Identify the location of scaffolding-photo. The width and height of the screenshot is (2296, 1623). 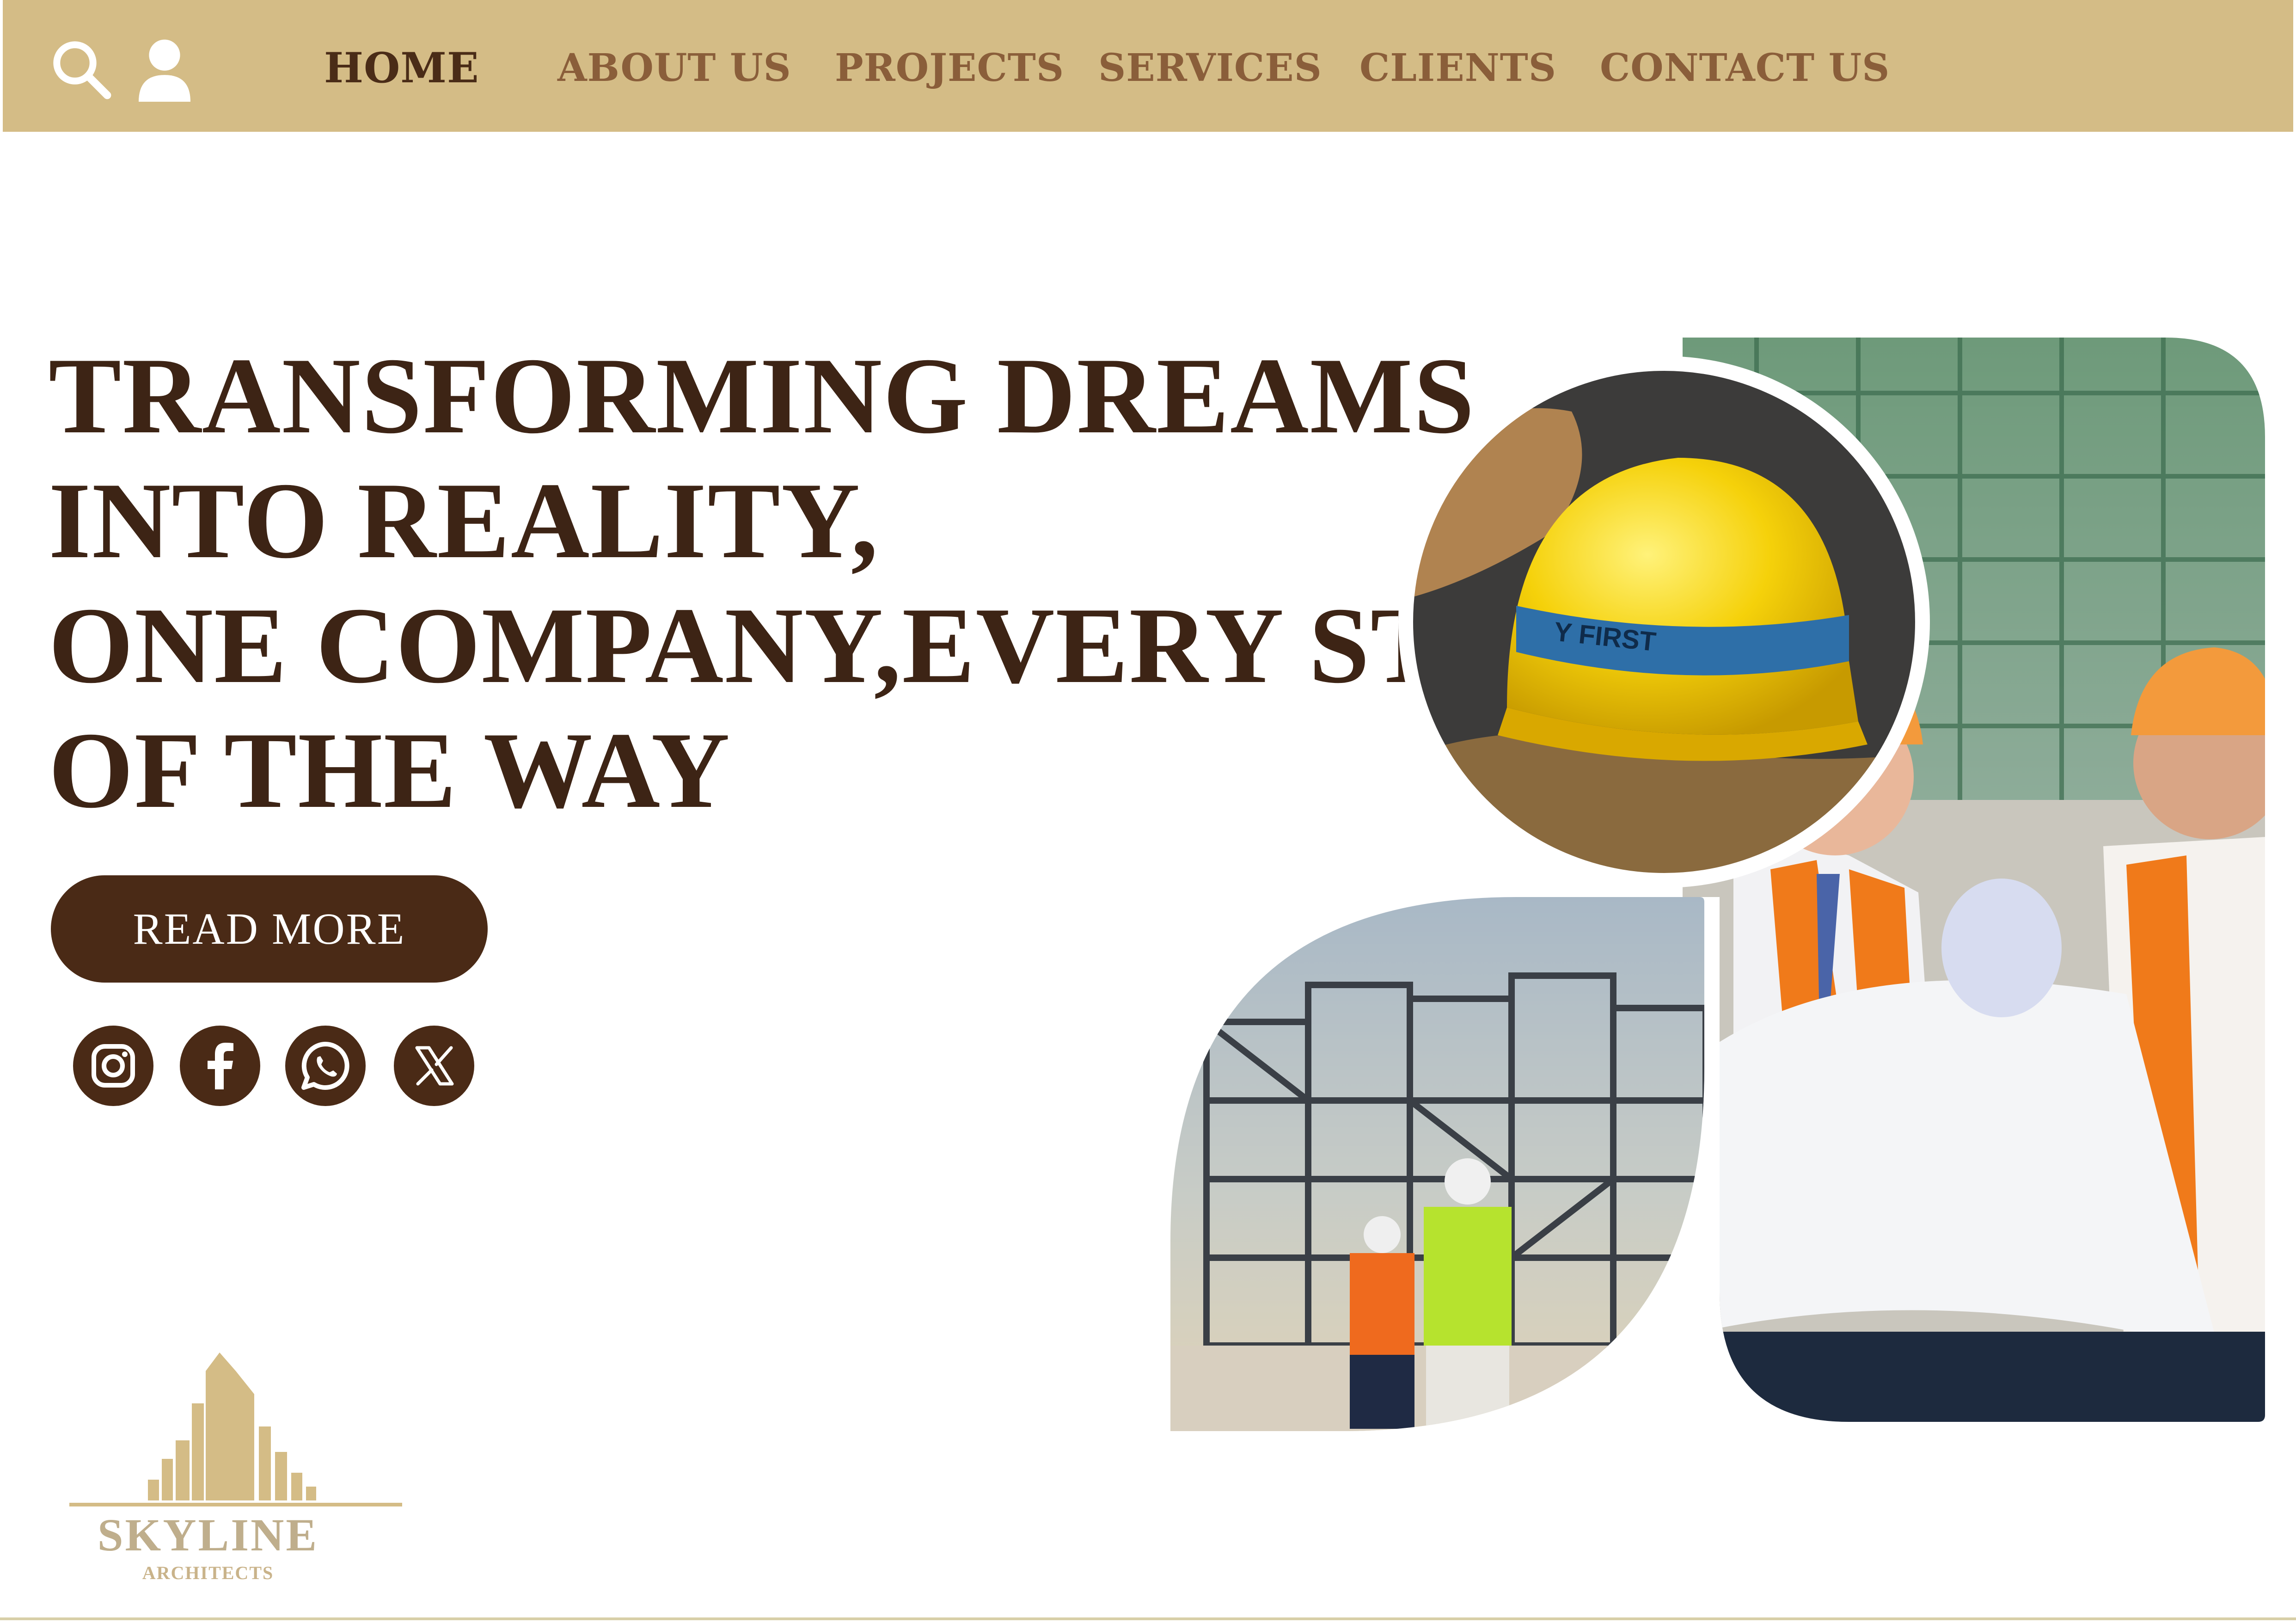
(1437, 1164).